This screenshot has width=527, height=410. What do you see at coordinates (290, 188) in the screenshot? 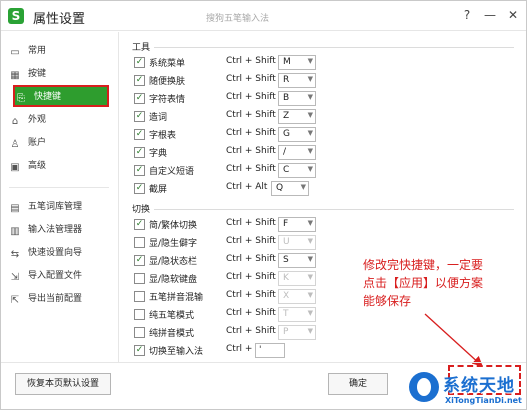
I see `shortcut-key-select: Q ▼` at bounding box center [290, 188].